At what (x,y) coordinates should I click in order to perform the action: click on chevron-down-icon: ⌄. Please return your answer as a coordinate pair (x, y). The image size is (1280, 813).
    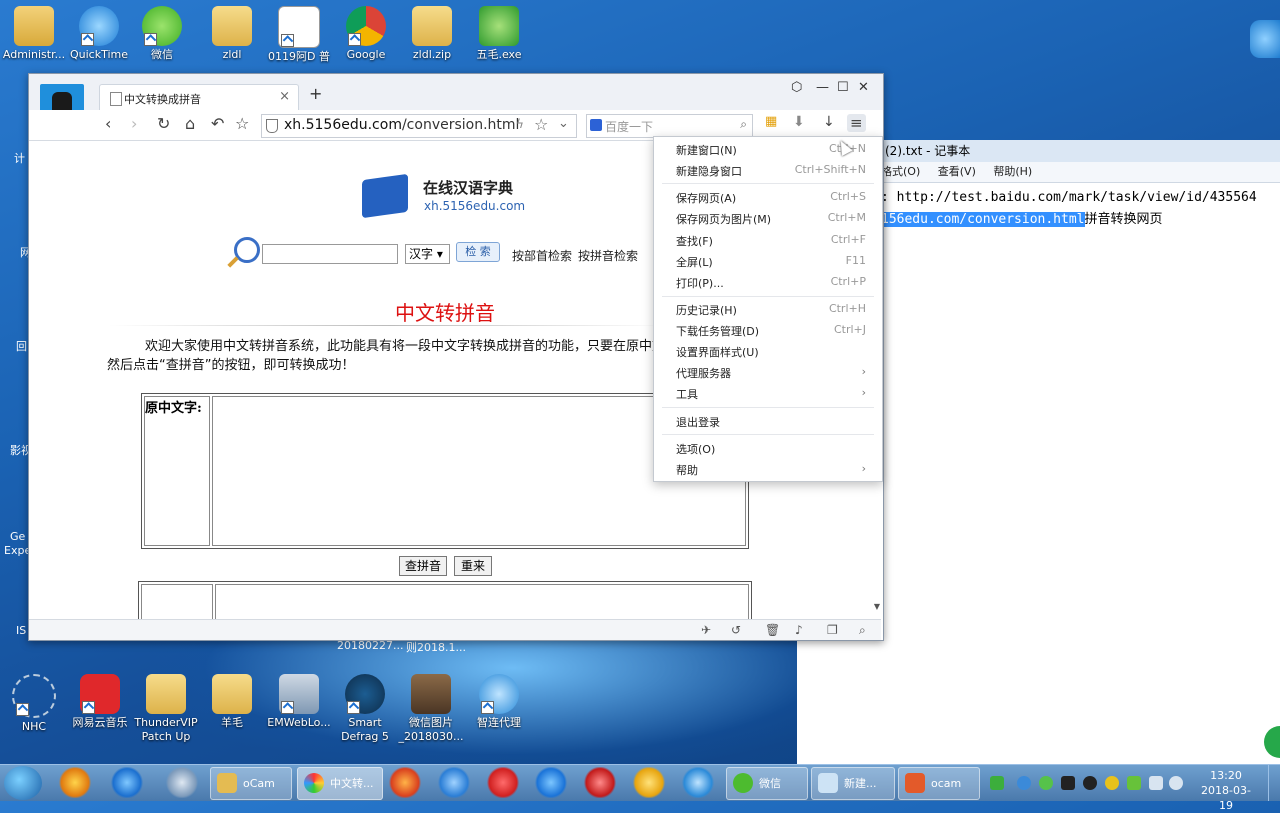
    Looking at the image, I should click on (563, 123).